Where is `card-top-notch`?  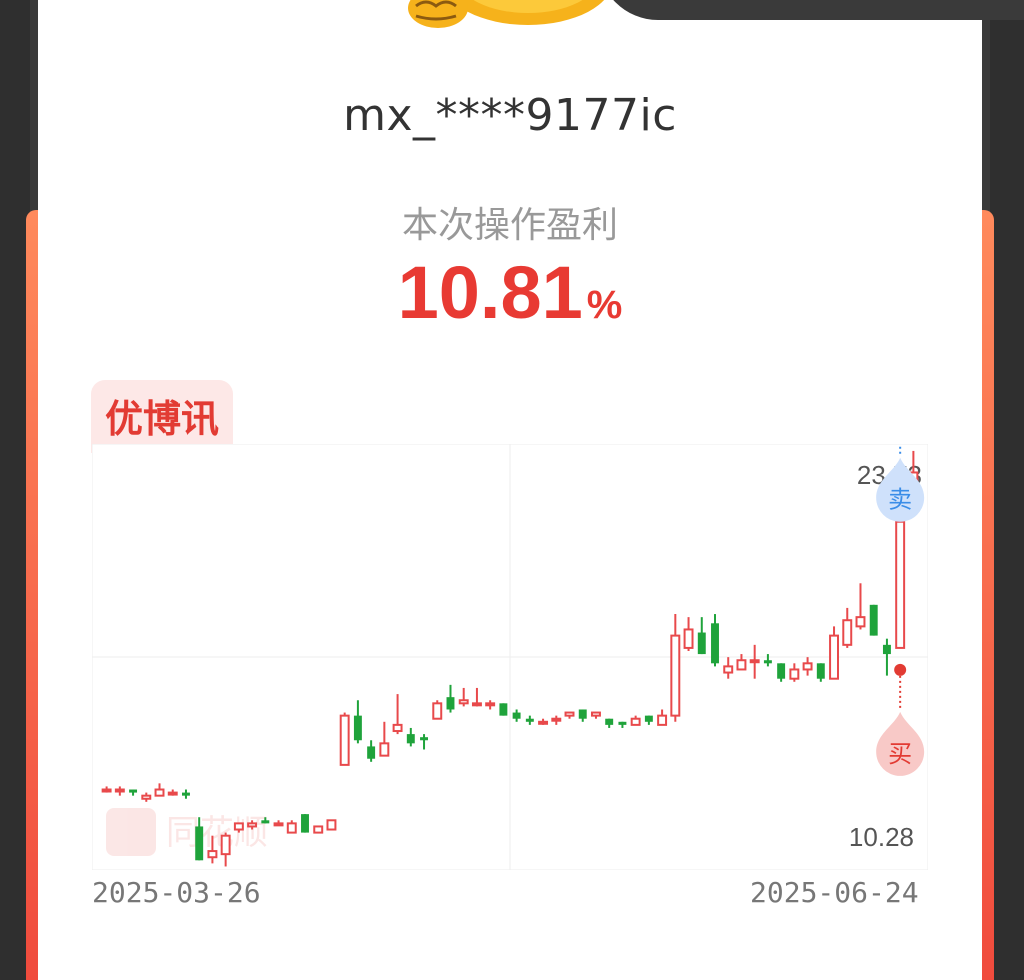 card-top-notch is located at coordinates (811, 10).